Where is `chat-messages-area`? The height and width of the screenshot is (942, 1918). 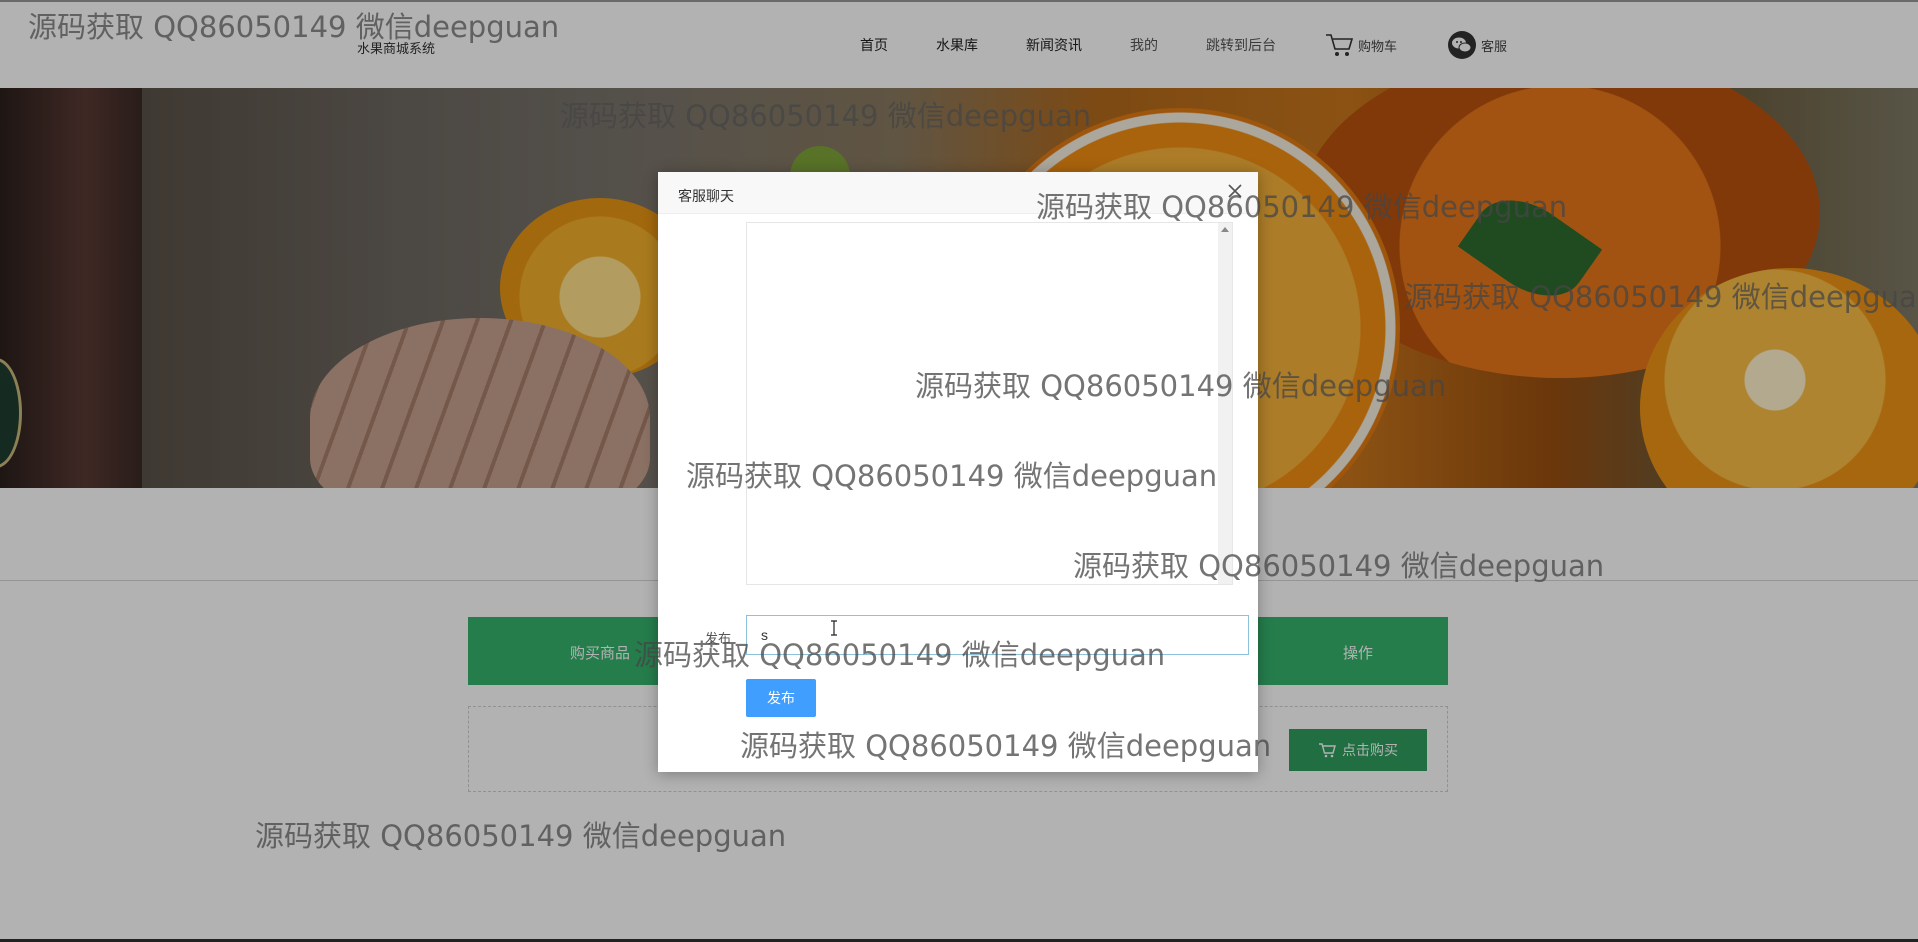
chat-messages-area is located at coordinates (989, 403).